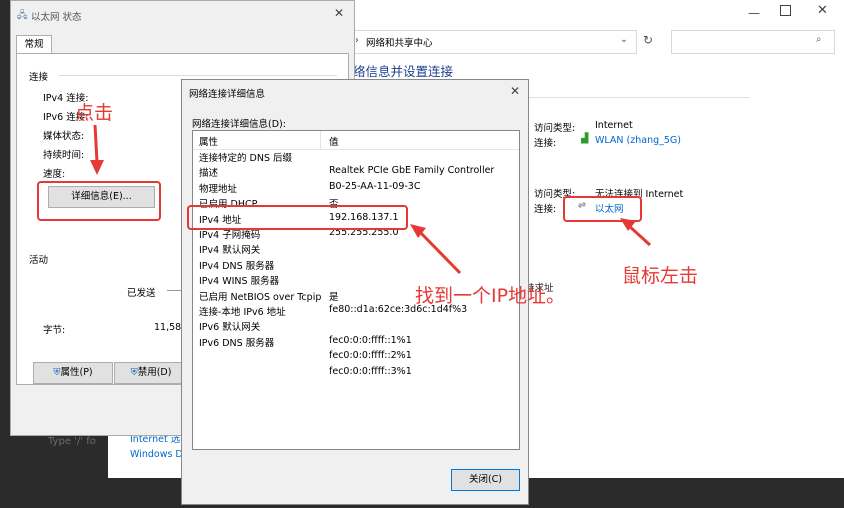 Image resolution: width=844 pixels, height=508 pixels. What do you see at coordinates (439, 251) in the screenshot?
I see `arrow-to-ip` at bounding box center [439, 251].